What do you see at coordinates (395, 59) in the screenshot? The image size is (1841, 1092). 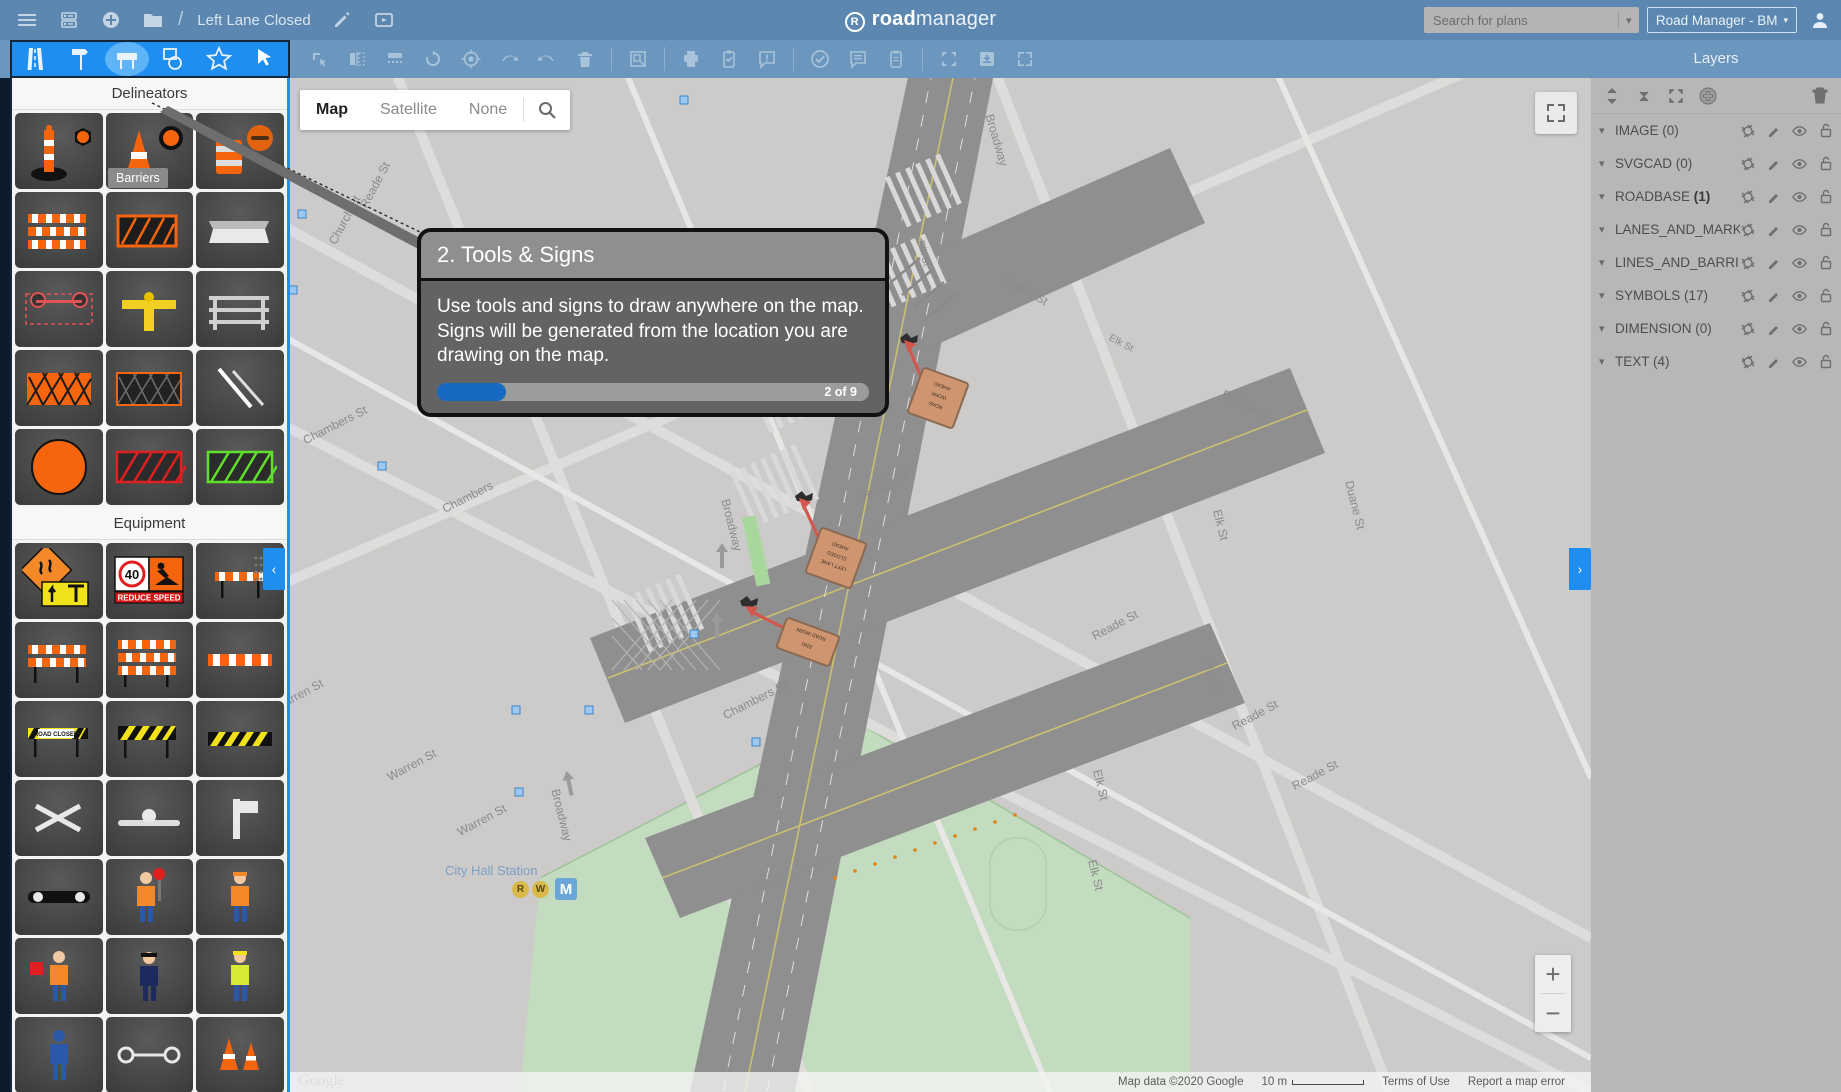 I see `align-icon` at bounding box center [395, 59].